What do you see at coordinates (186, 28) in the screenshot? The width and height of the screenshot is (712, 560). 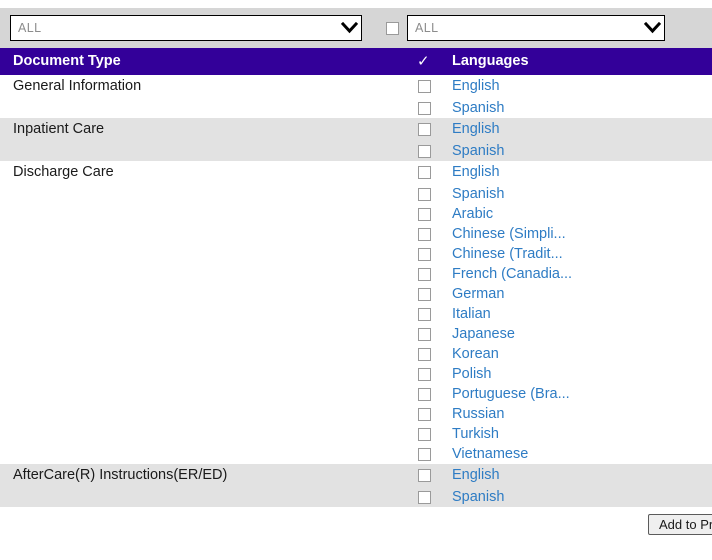 I see `document-type-select: ALL` at bounding box center [186, 28].